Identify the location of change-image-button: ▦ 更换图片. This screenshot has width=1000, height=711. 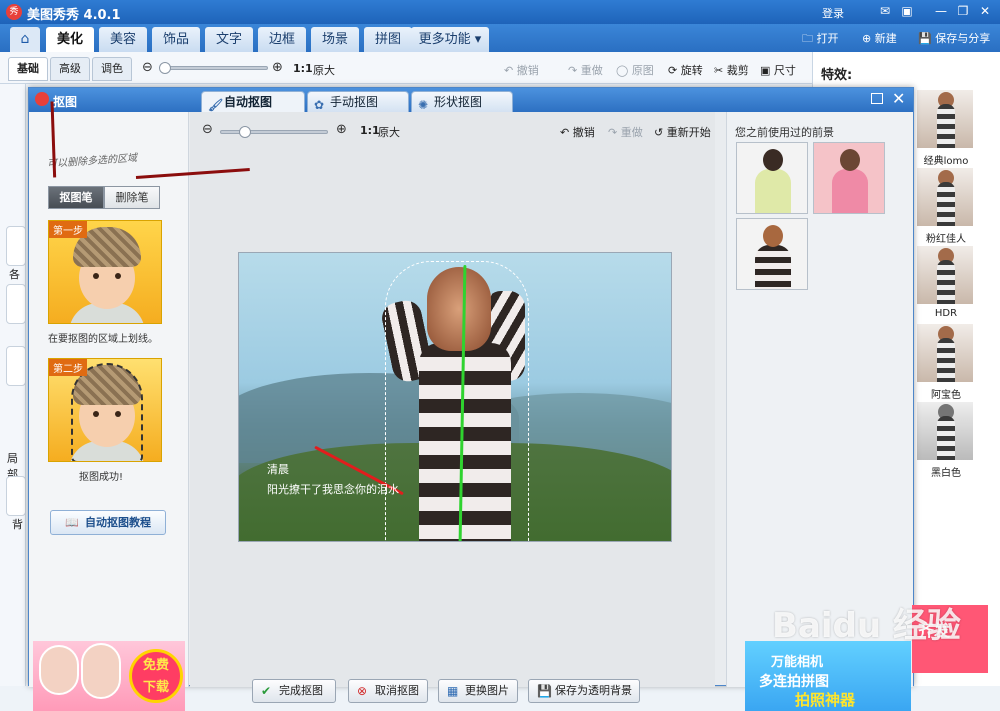
(478, 691).